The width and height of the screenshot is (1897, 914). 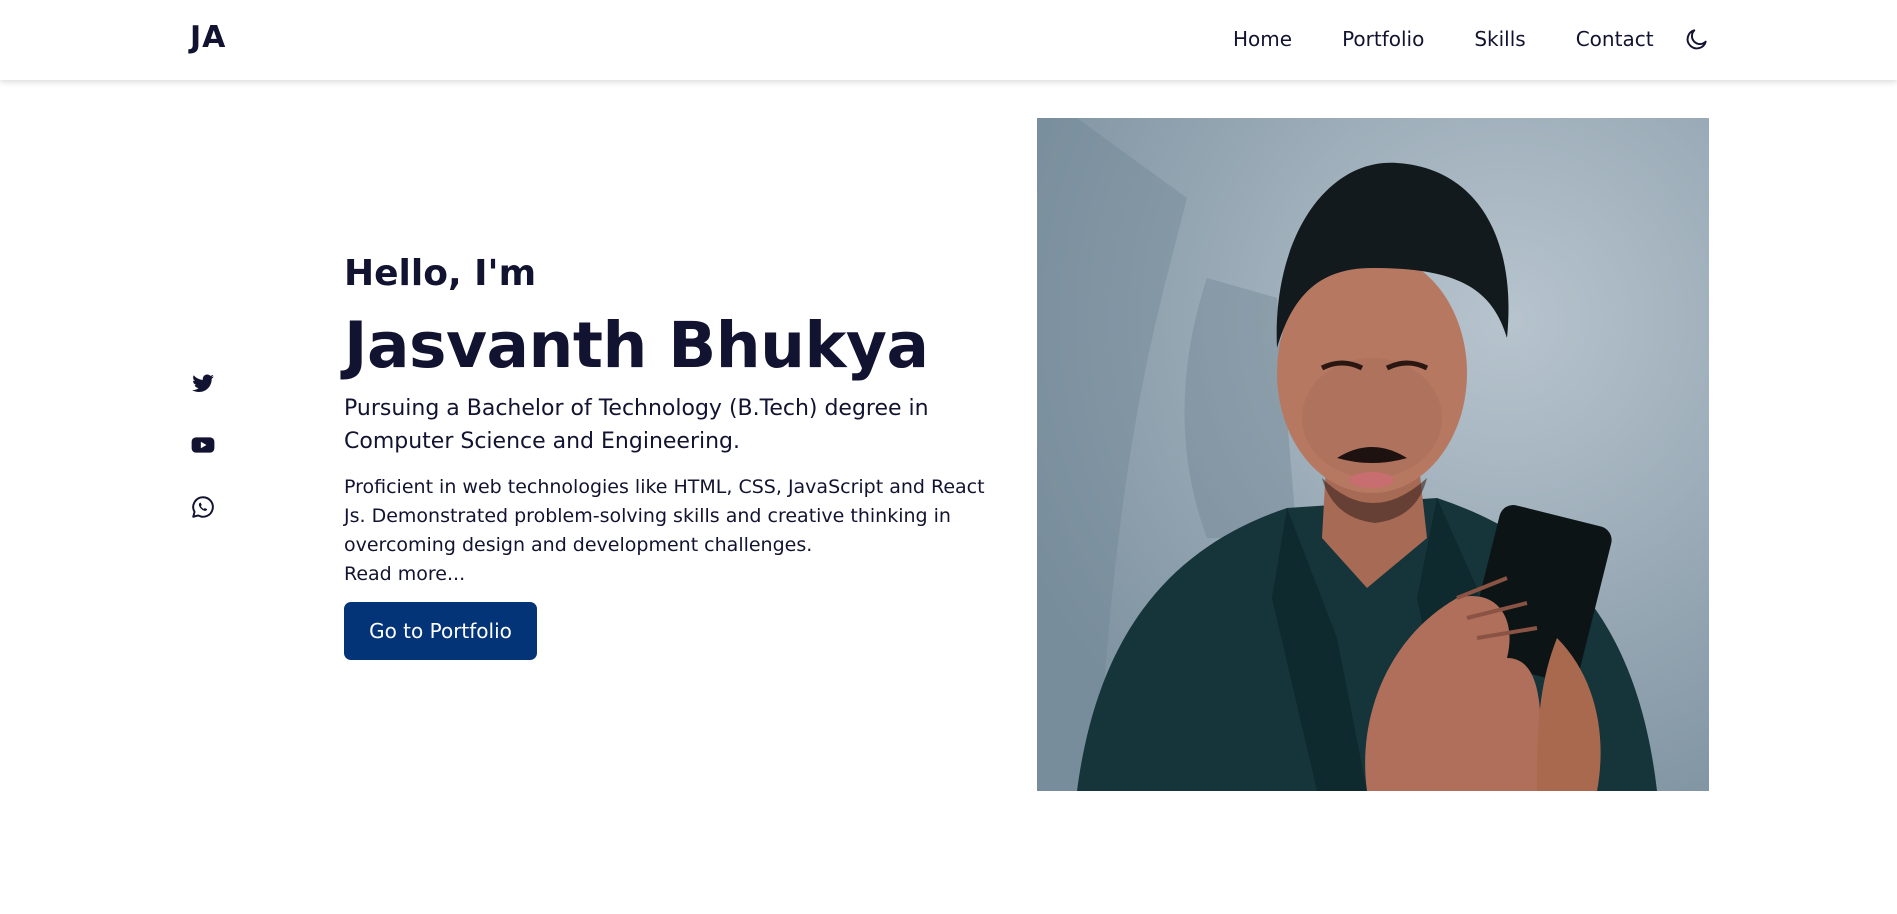 What do you see at coordinates (1383, 39) in the screenshot?
I see `nav-portfolio: Portfolio` at bounding box center [1383, 39].